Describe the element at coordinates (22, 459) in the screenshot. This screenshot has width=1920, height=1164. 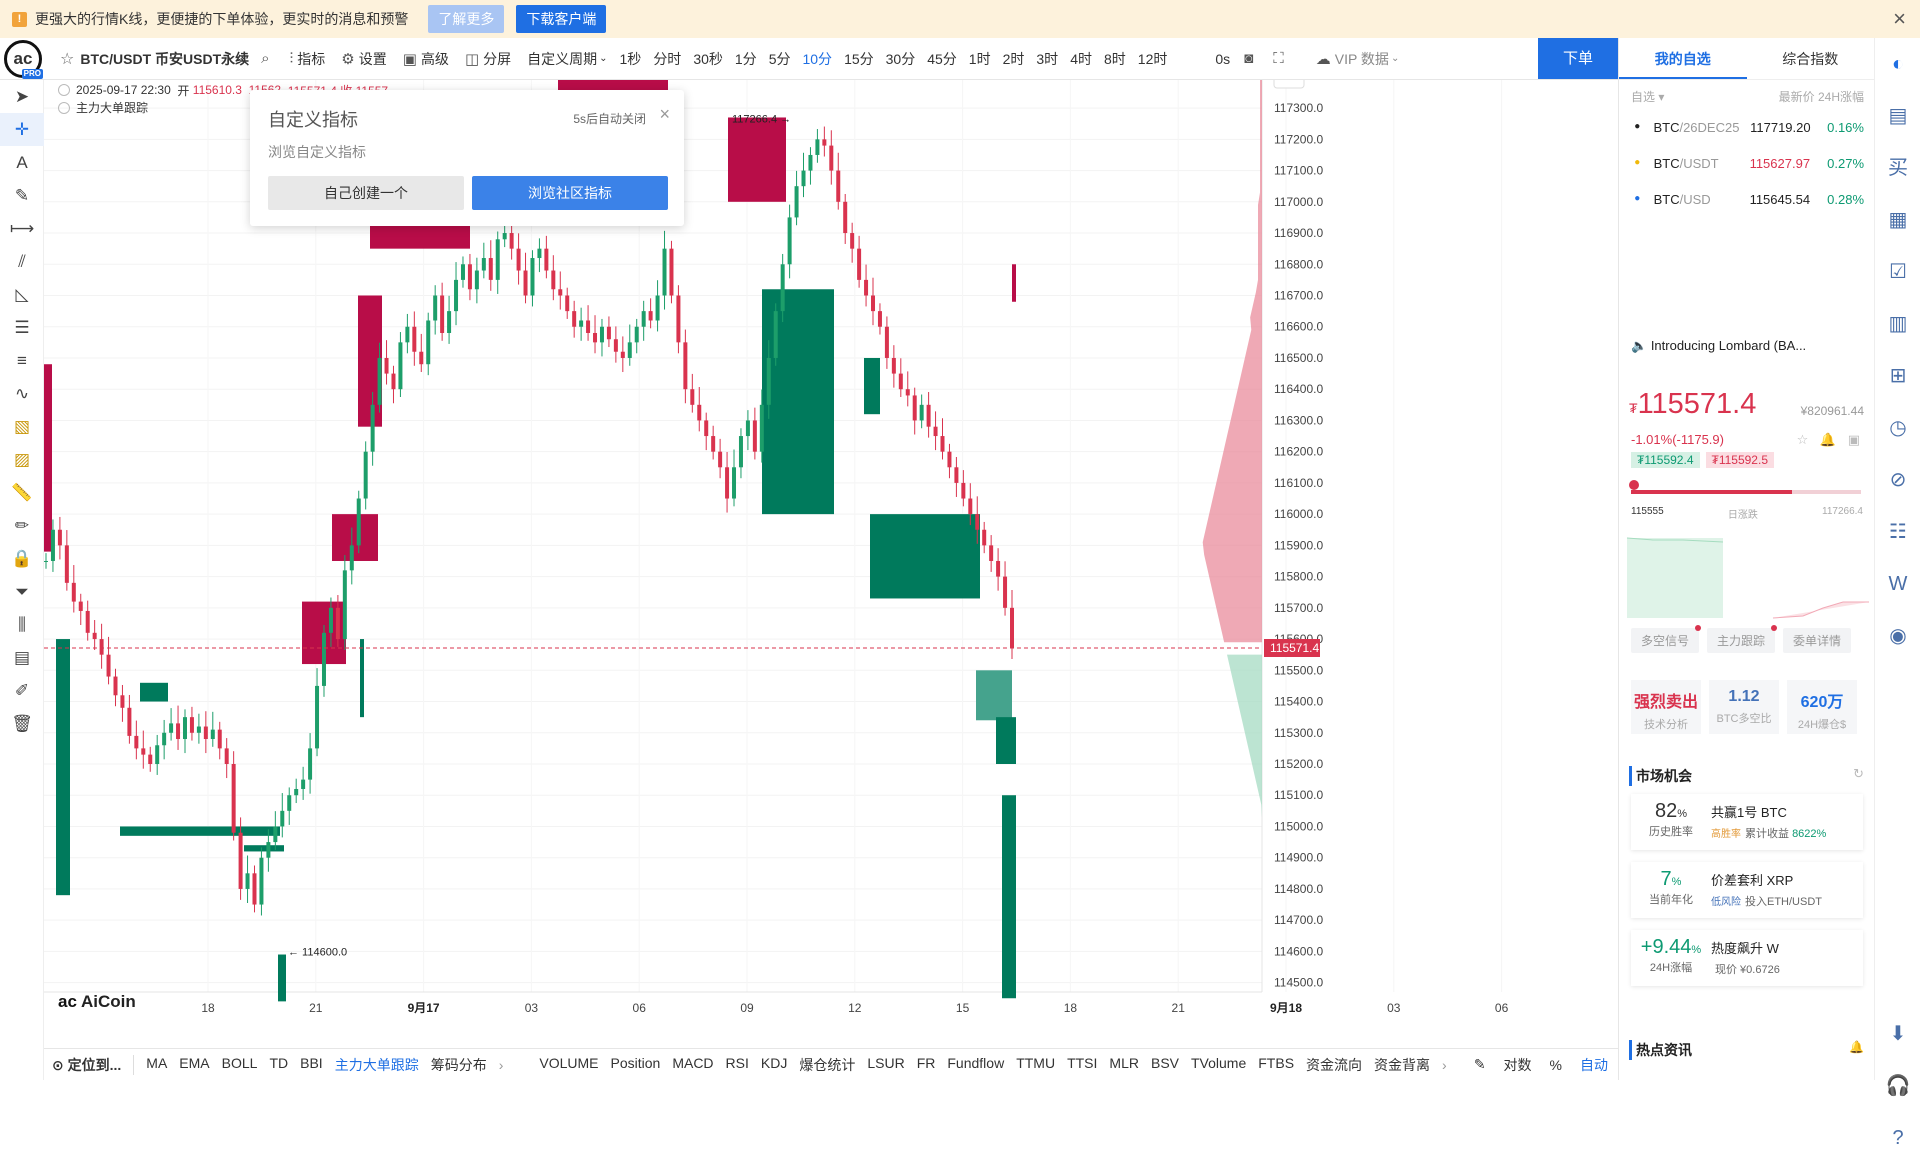
I see `gann-icon: ▨` at that location.